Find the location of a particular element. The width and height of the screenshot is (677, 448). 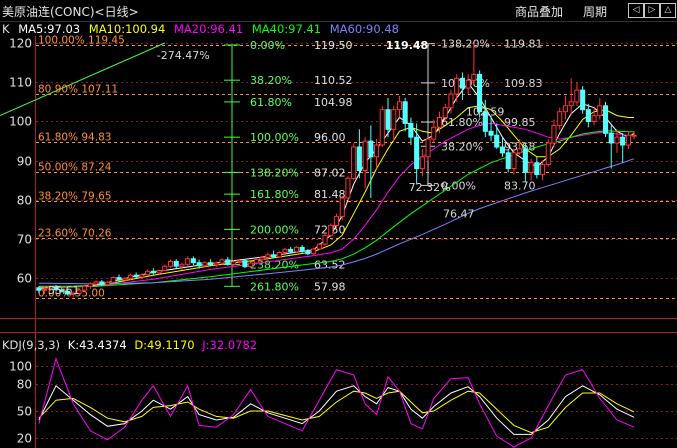

fib-mid-value: 96.00 is located at coordinates (330, 137).